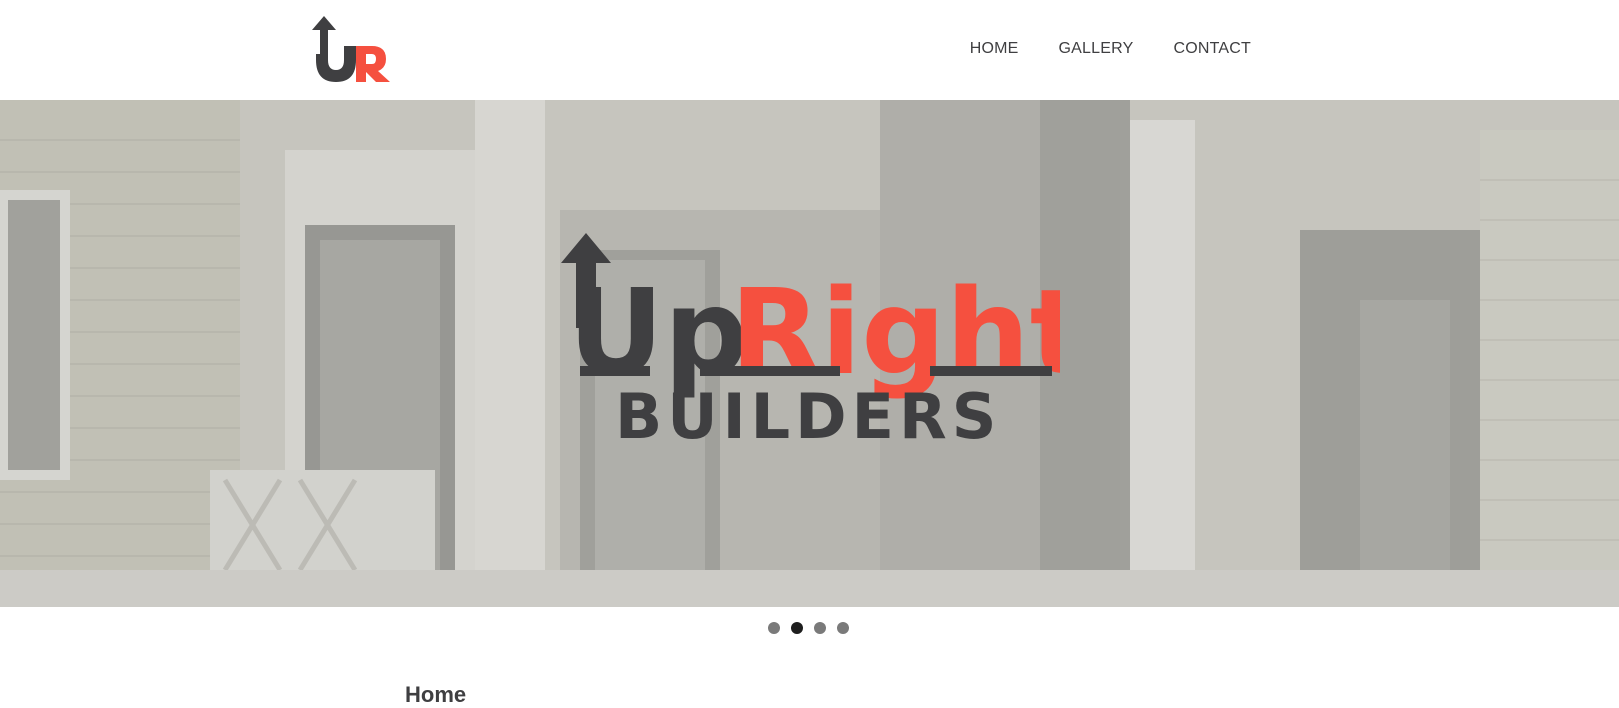 The height and width of the screenshot is (708, 1619). Describe the element at coordinates (994, 49) in the screenshot. I see `nav-home-link: HOME` at that location.